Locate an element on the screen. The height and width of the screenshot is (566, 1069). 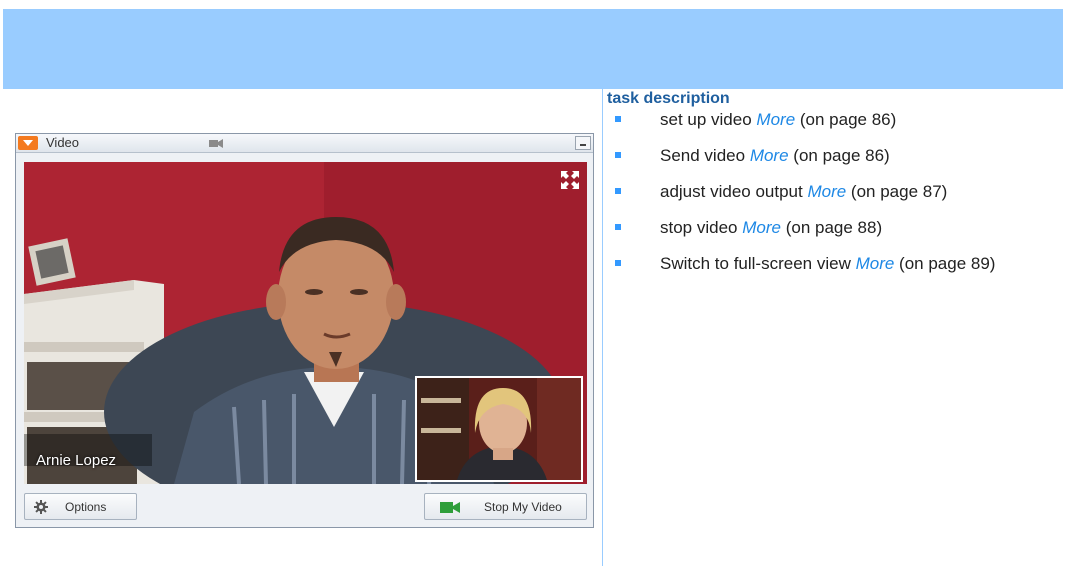
video-toolbar: Options Stop My Video is located at coordinates (304, 507).